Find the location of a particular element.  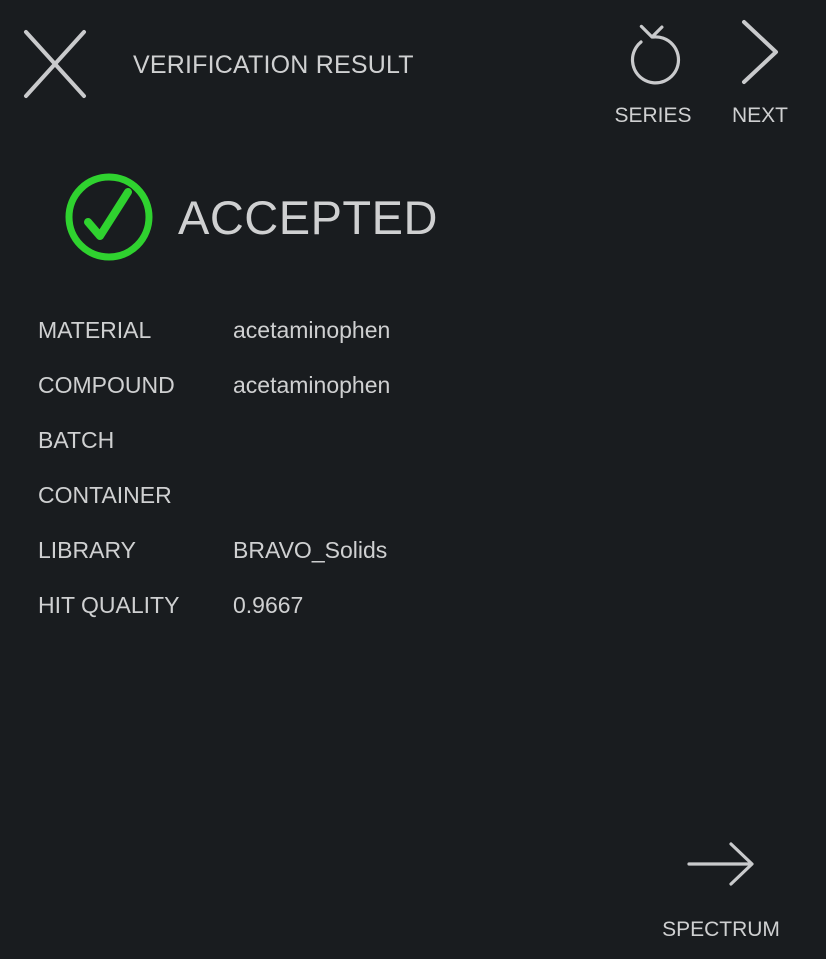

material-value: acetaminophen is located at coordinates (312, 330).